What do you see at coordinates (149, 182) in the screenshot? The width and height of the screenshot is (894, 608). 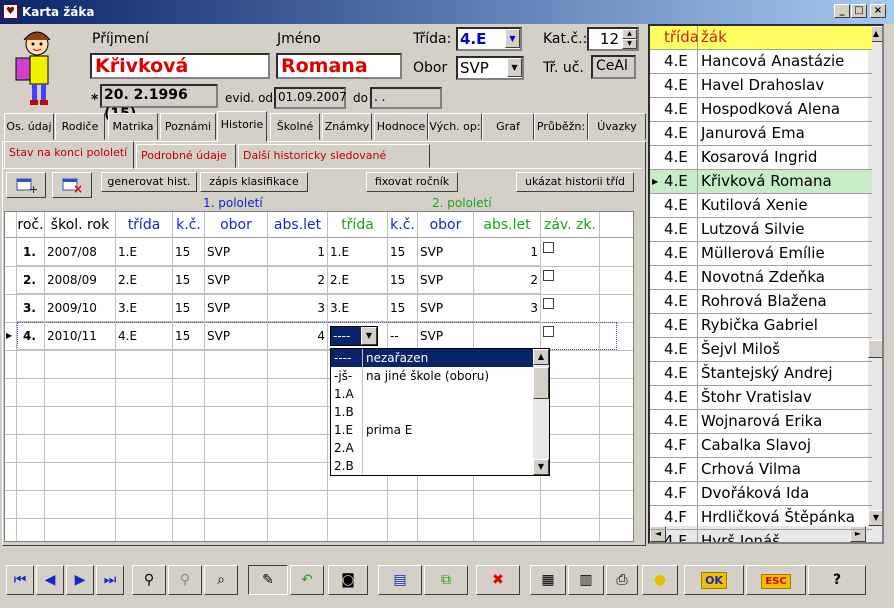 I see `generovat-hist-button: generovat hist.` at bounding box center [149, 182].